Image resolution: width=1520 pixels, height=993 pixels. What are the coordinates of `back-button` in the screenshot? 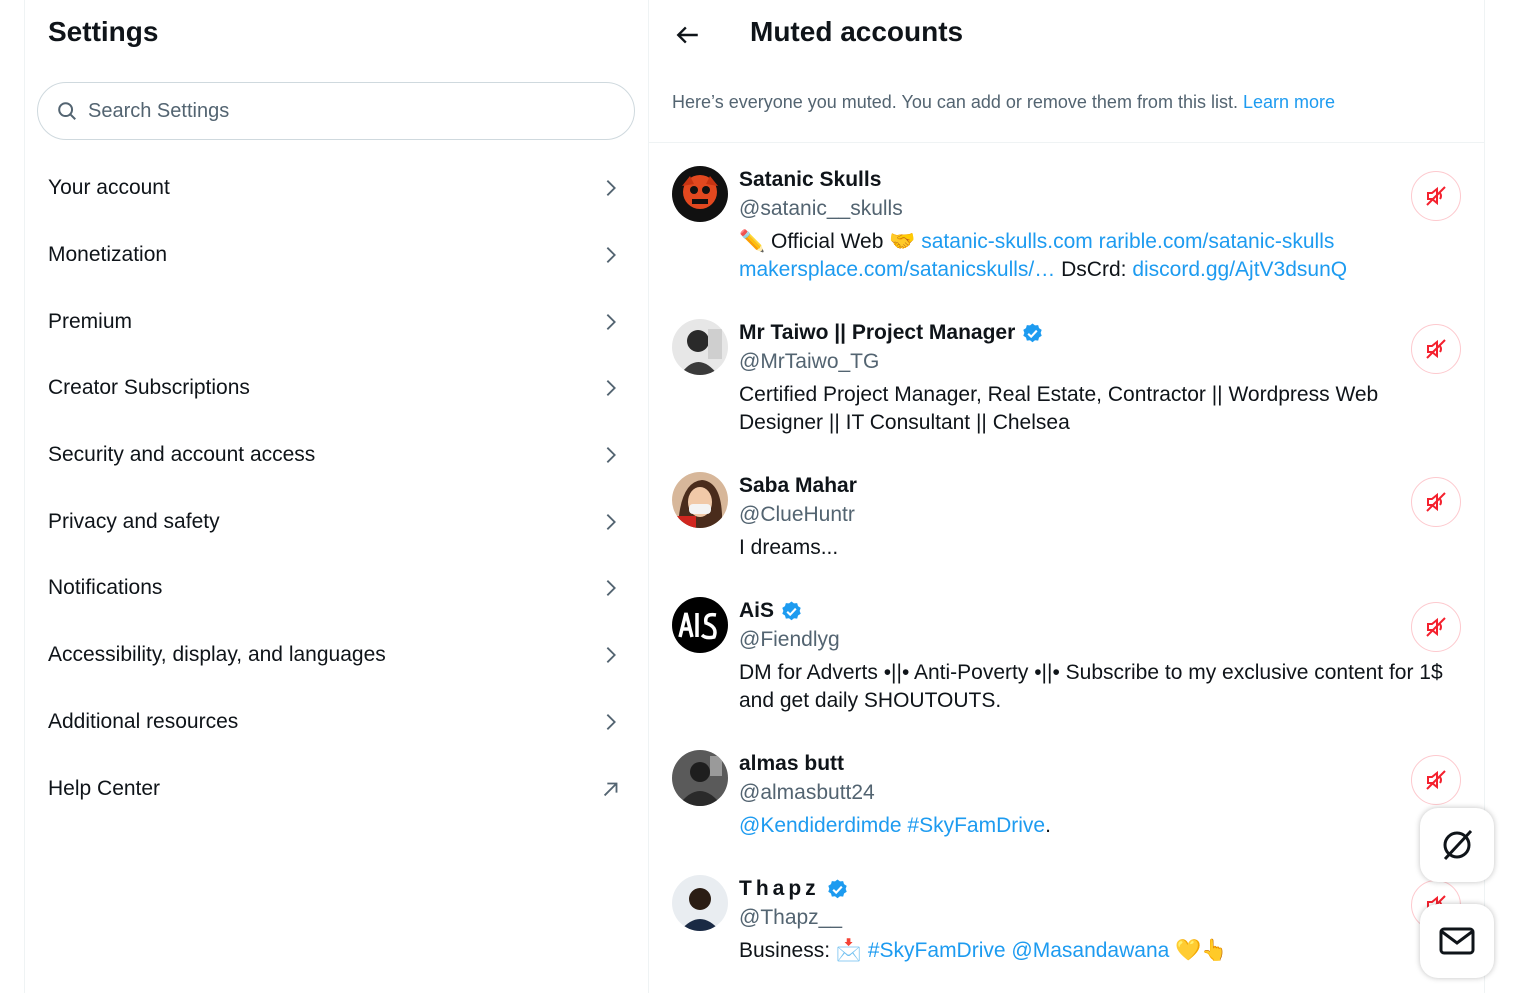 It's located at (688, 35).